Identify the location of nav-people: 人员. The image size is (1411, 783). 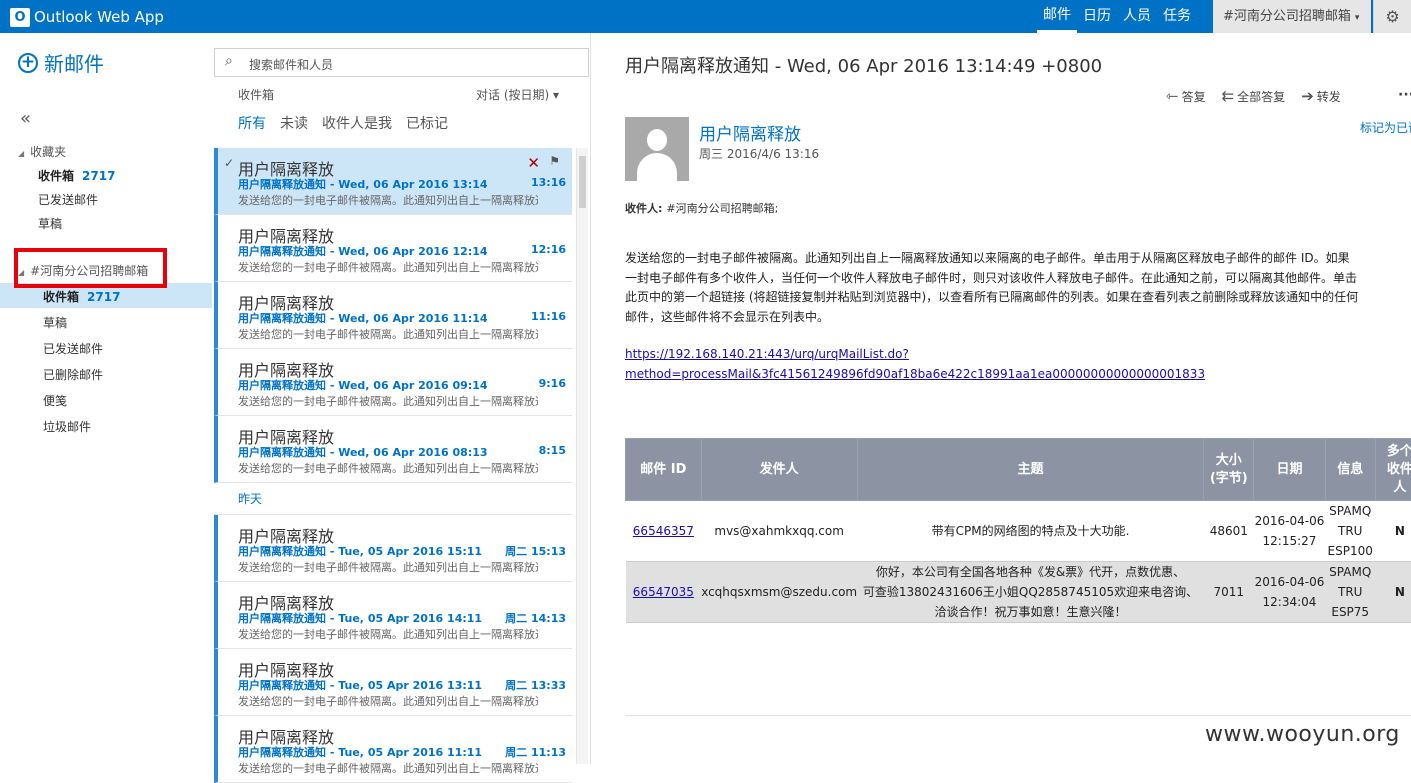
(1137, 16).